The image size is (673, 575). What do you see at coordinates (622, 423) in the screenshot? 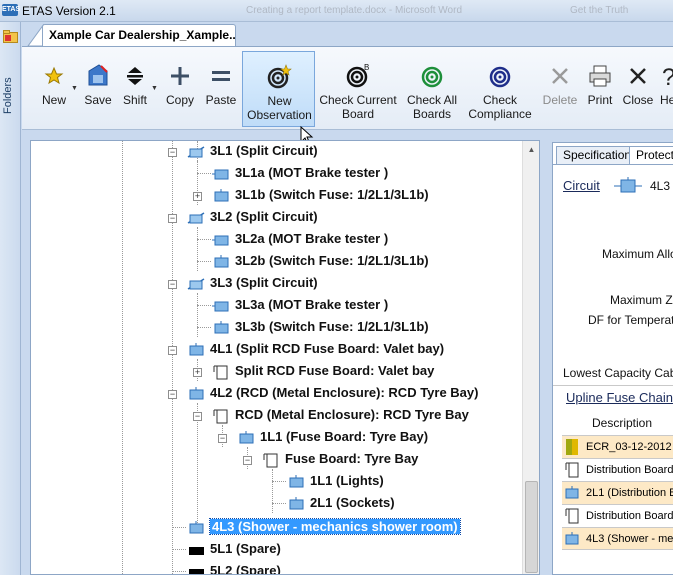
I see `description-column-header: Description` at bounding box center [622, 423].